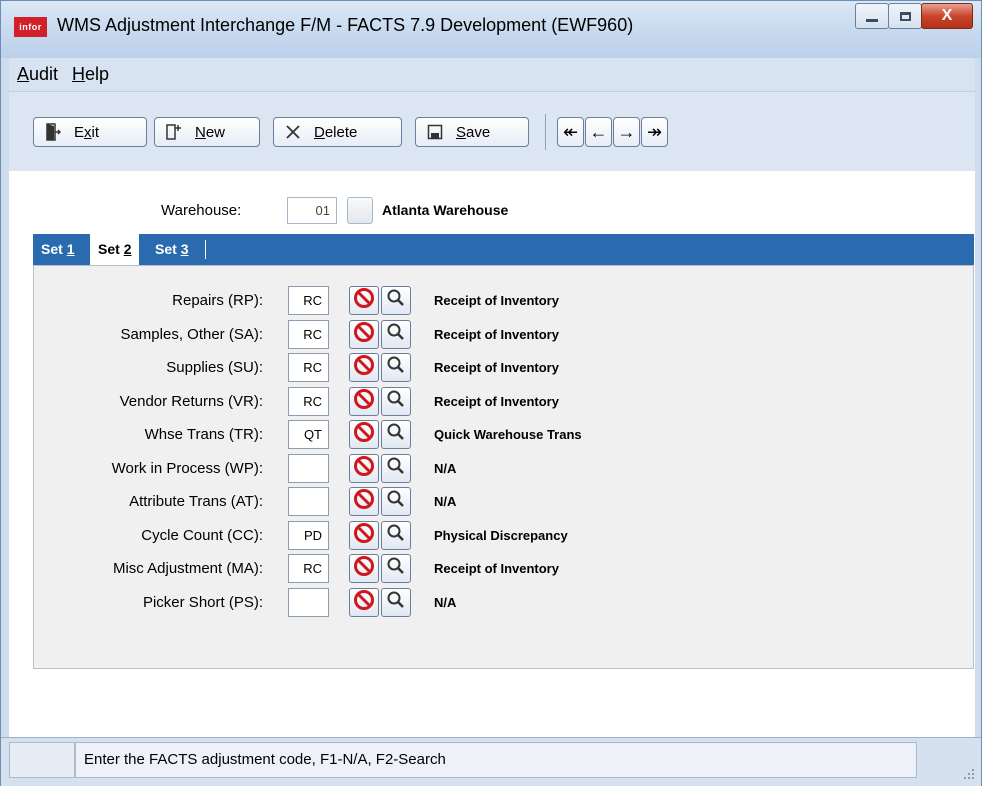 The image size is (982, 786). What do you see at coordinates (308, 434) in the screenshot?
I see `adjustment-code-input: QT` at bounding box center [308, 434].